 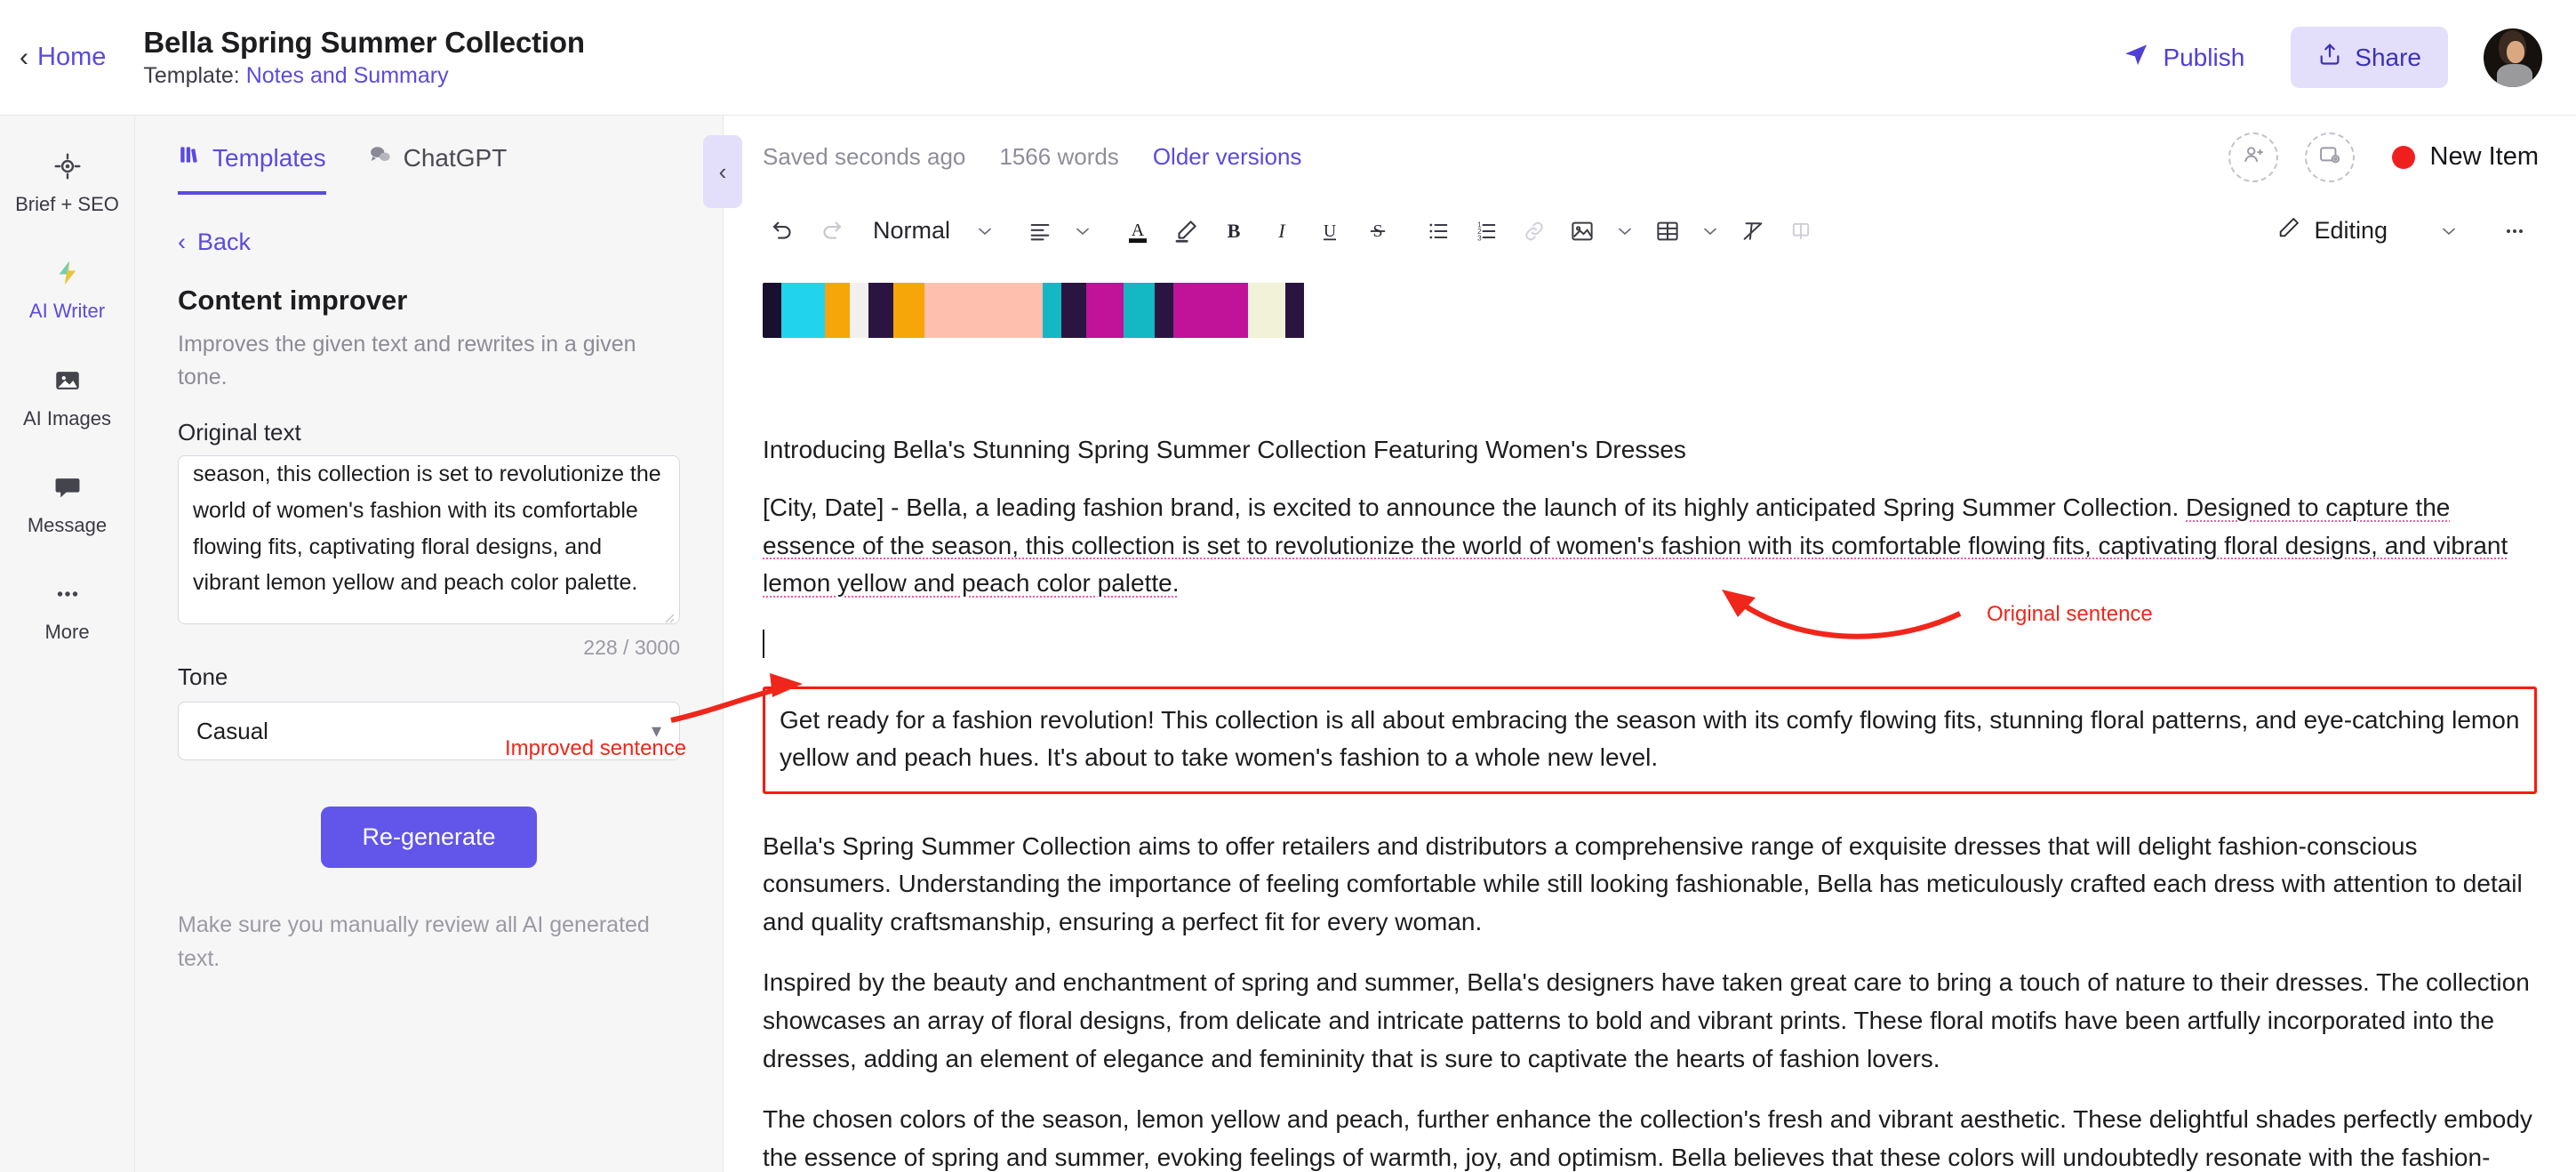 What do you see at coordinates (2388, 57) in the screenshot?
I see `share-label: Share` at bounding box center [2388, 57].